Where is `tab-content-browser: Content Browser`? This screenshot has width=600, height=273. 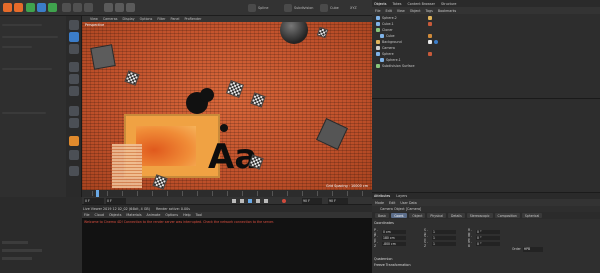
tab-content-browser: Content Browser is located at coordinates (422, 4).